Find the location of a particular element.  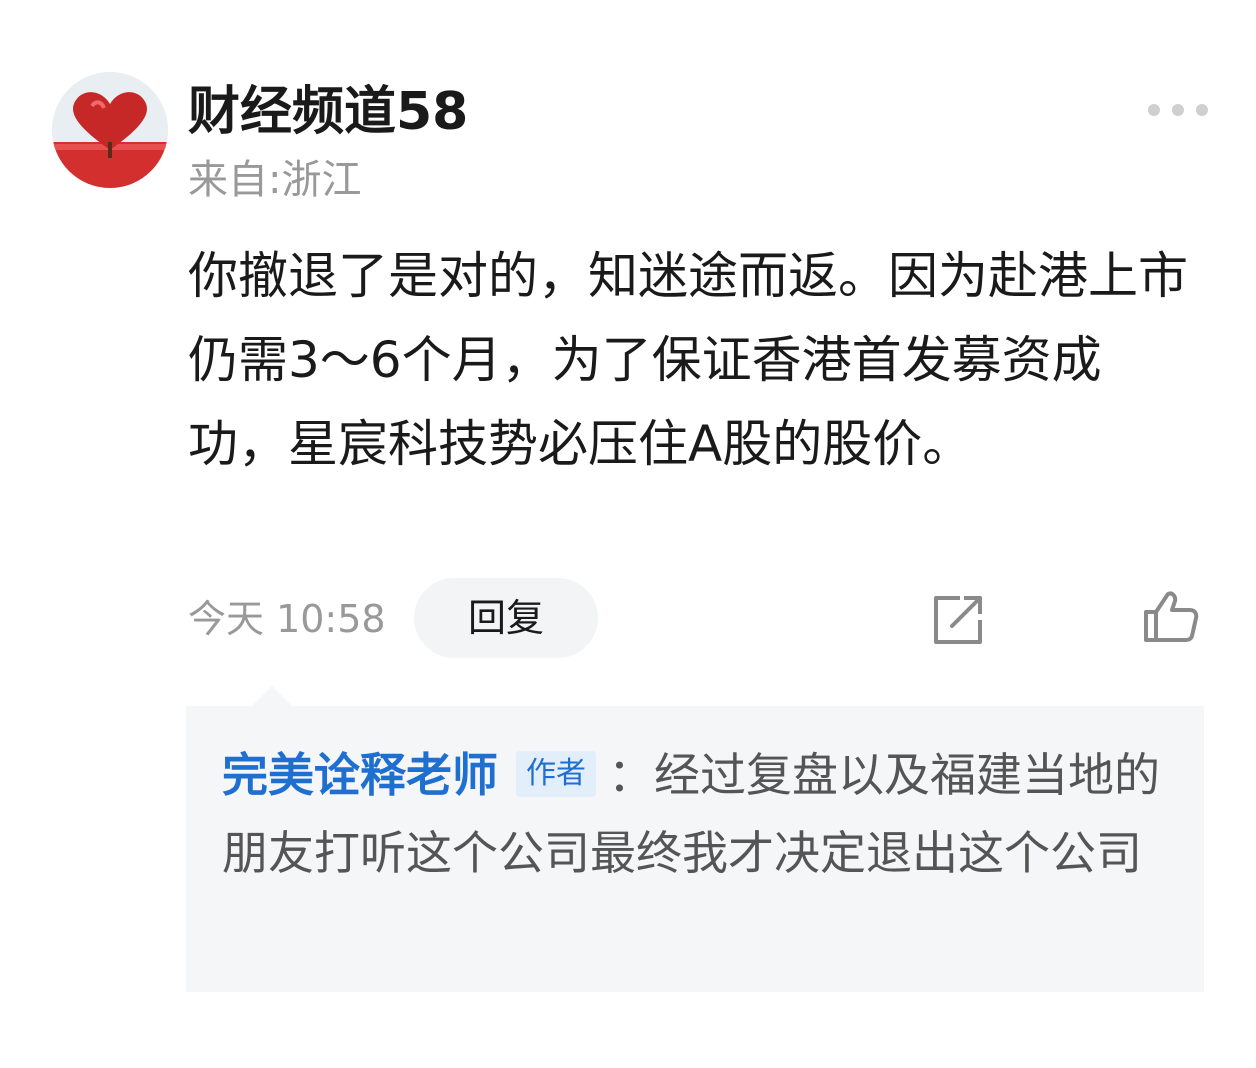

share-button is located at coordinates (958, 620).